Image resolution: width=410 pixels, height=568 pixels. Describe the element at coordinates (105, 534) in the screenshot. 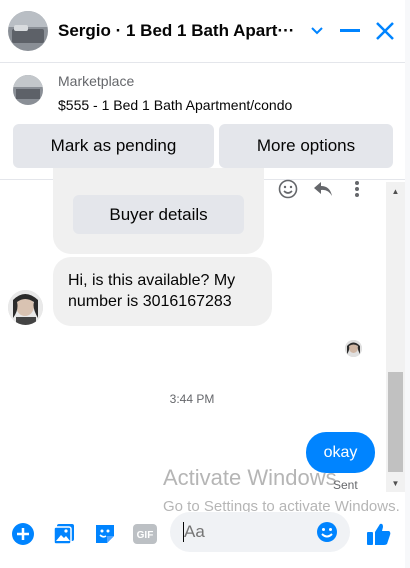

I see `sticker-icon` at that location.